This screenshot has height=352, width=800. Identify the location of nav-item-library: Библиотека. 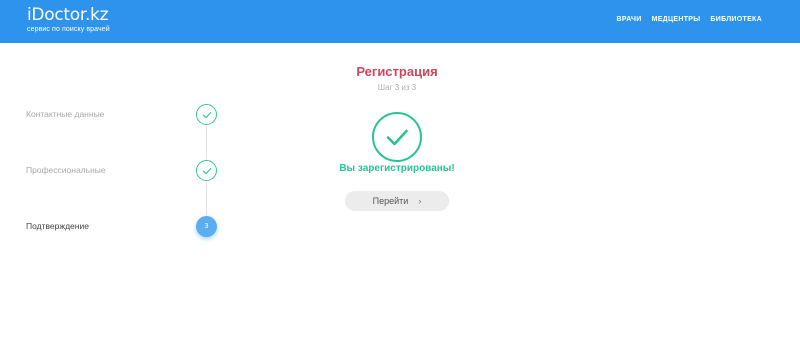
(736, 19).